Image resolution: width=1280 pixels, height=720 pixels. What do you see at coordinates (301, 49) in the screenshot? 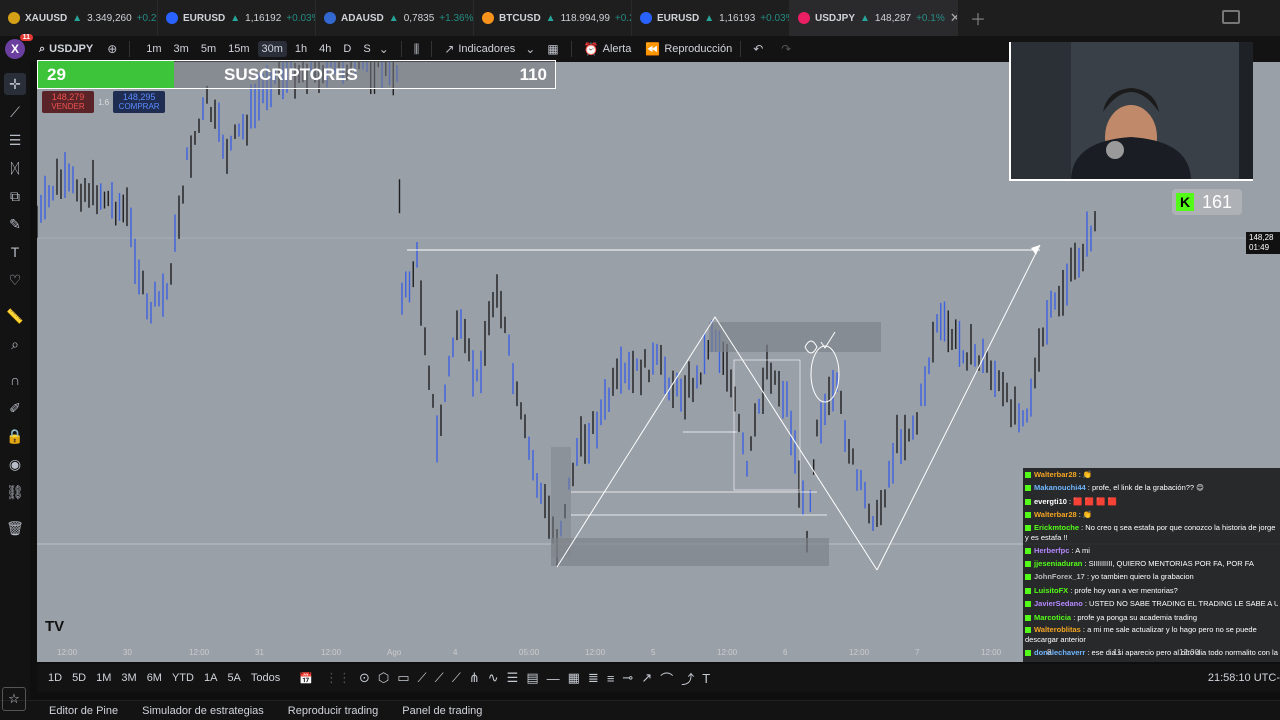
I see `interval-1h: 1h` at bounding box center [301, 49].